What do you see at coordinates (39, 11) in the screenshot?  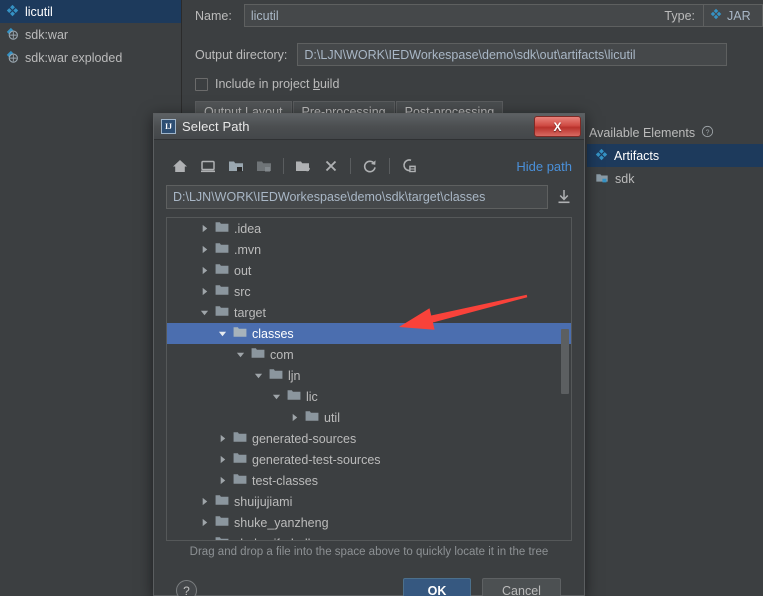 I see `sidebar-item-label: licutil` at bounding box center [39, 11].